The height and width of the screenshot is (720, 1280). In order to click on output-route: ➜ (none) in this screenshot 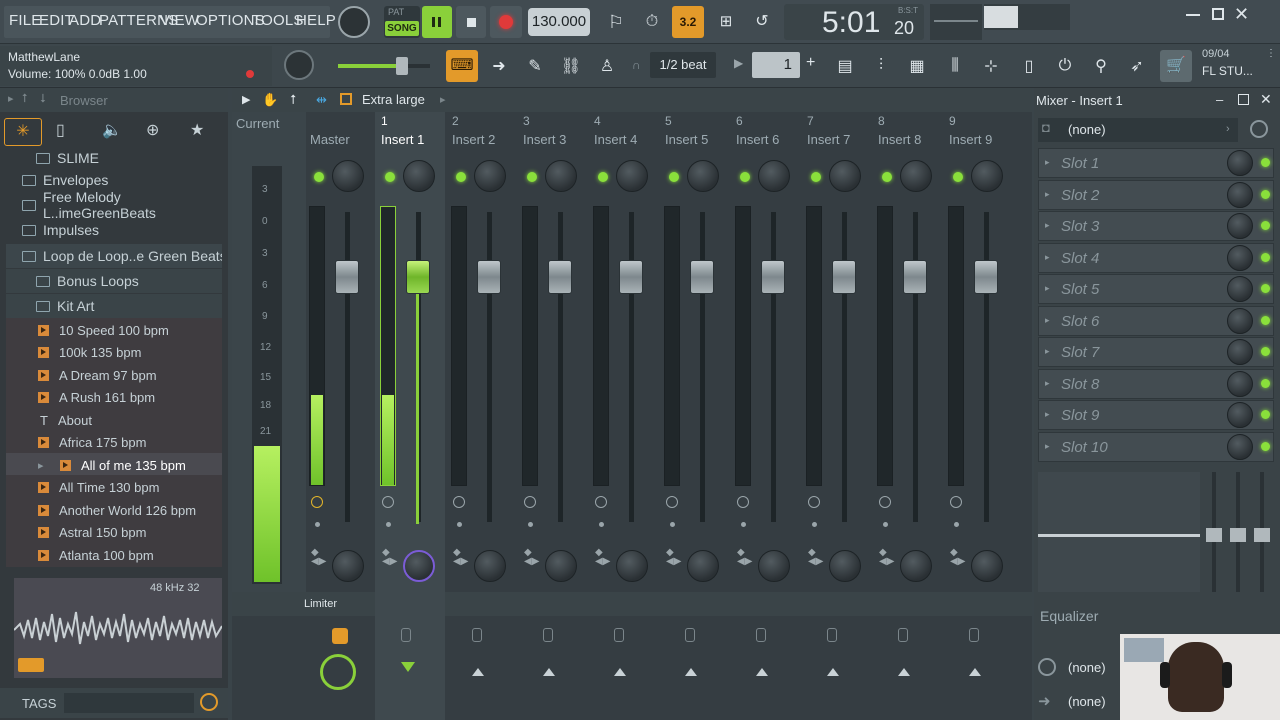, I will do `click(1078, 702)`.